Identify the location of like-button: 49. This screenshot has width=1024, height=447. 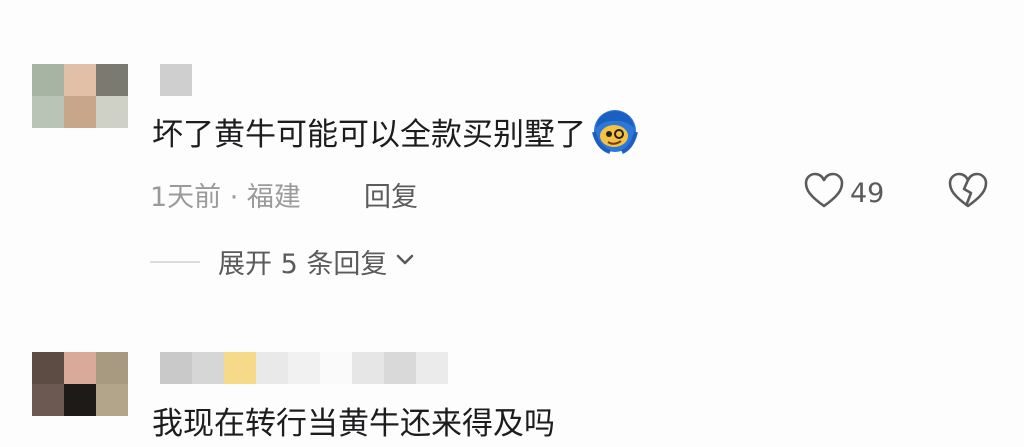
(844, 193).